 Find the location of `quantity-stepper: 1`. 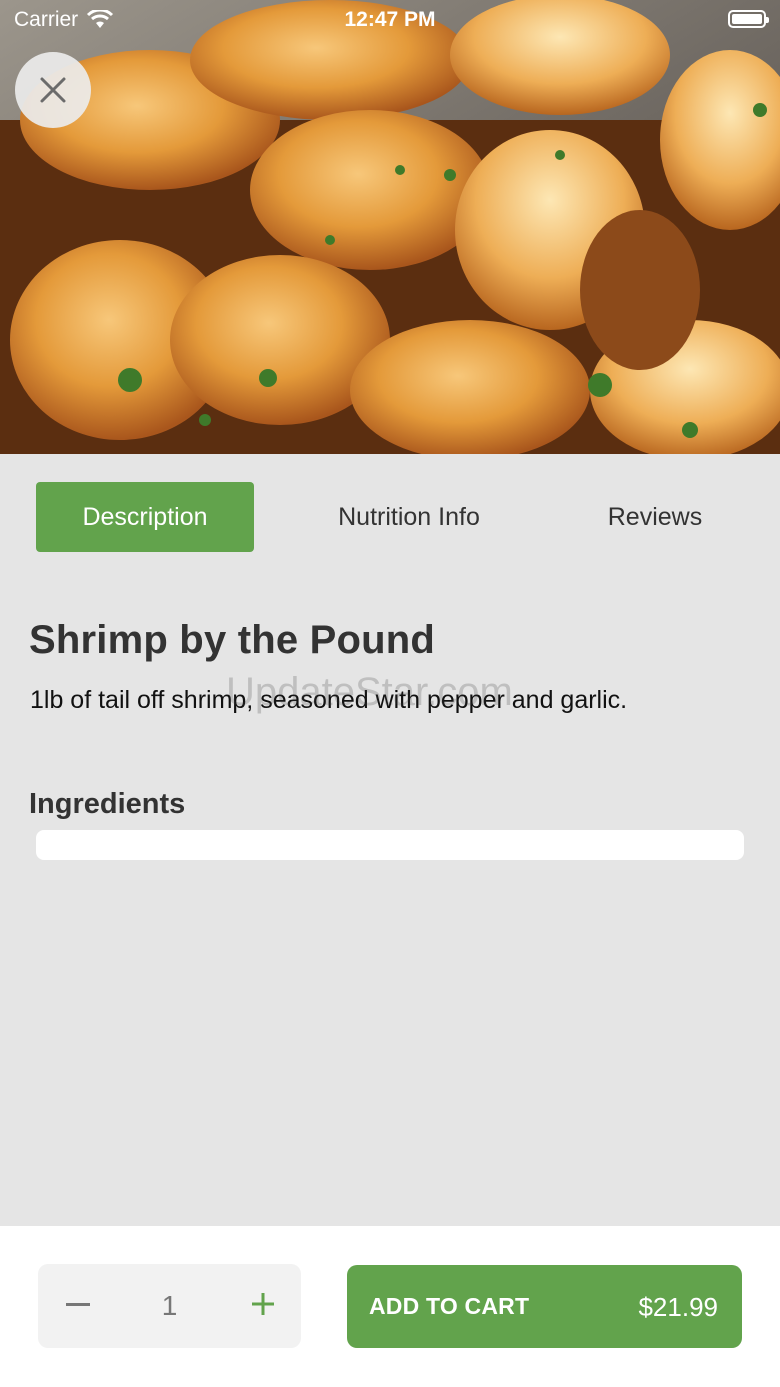

quantity-stepper: 1 is located at coordinates (169, 1306).